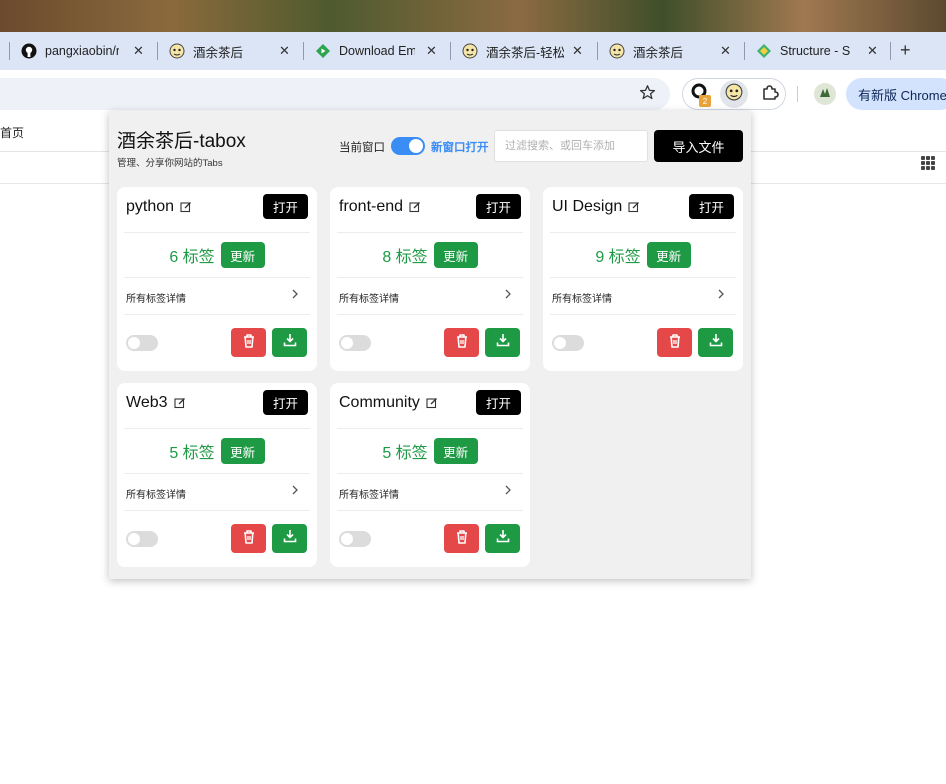  What do you see at coordinates (896, 94) in the screenshot?
I see `chrome-update-button: 有新版 Chrome` at bounding box center [896, 94].